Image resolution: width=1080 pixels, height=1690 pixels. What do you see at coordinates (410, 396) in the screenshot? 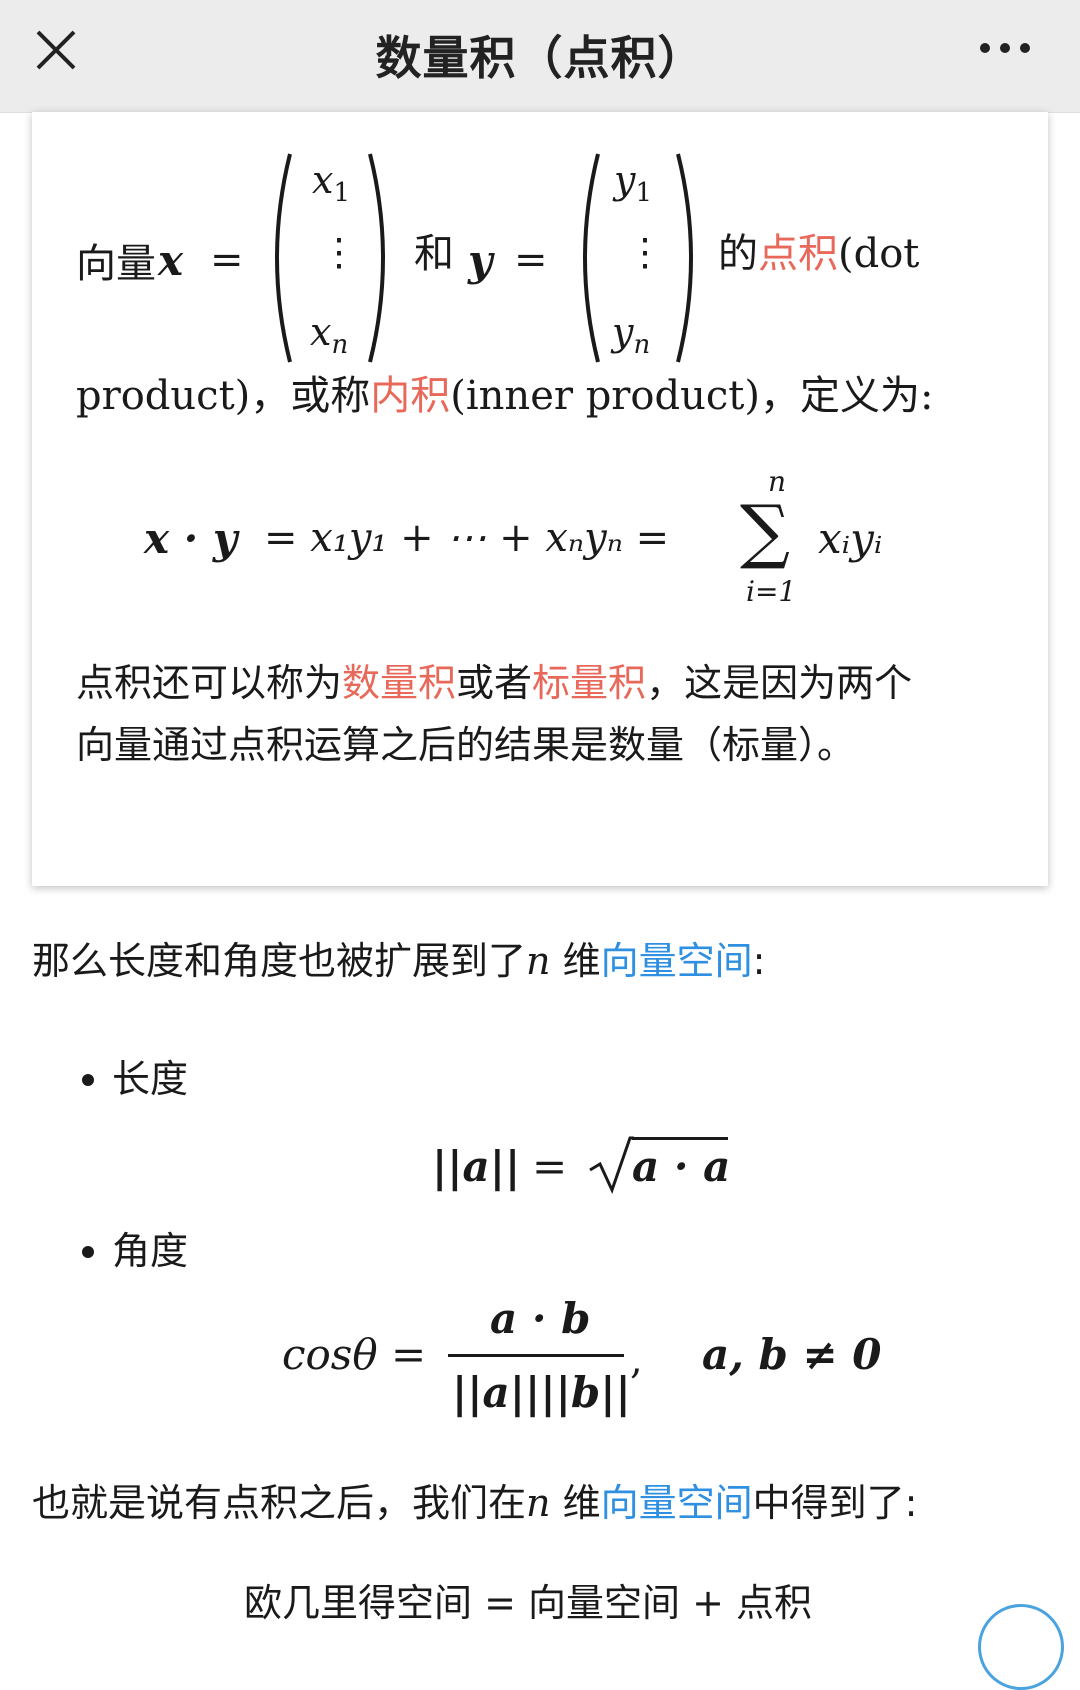
I see `link-inner-product: 内积` at bounding box center [410, 396].